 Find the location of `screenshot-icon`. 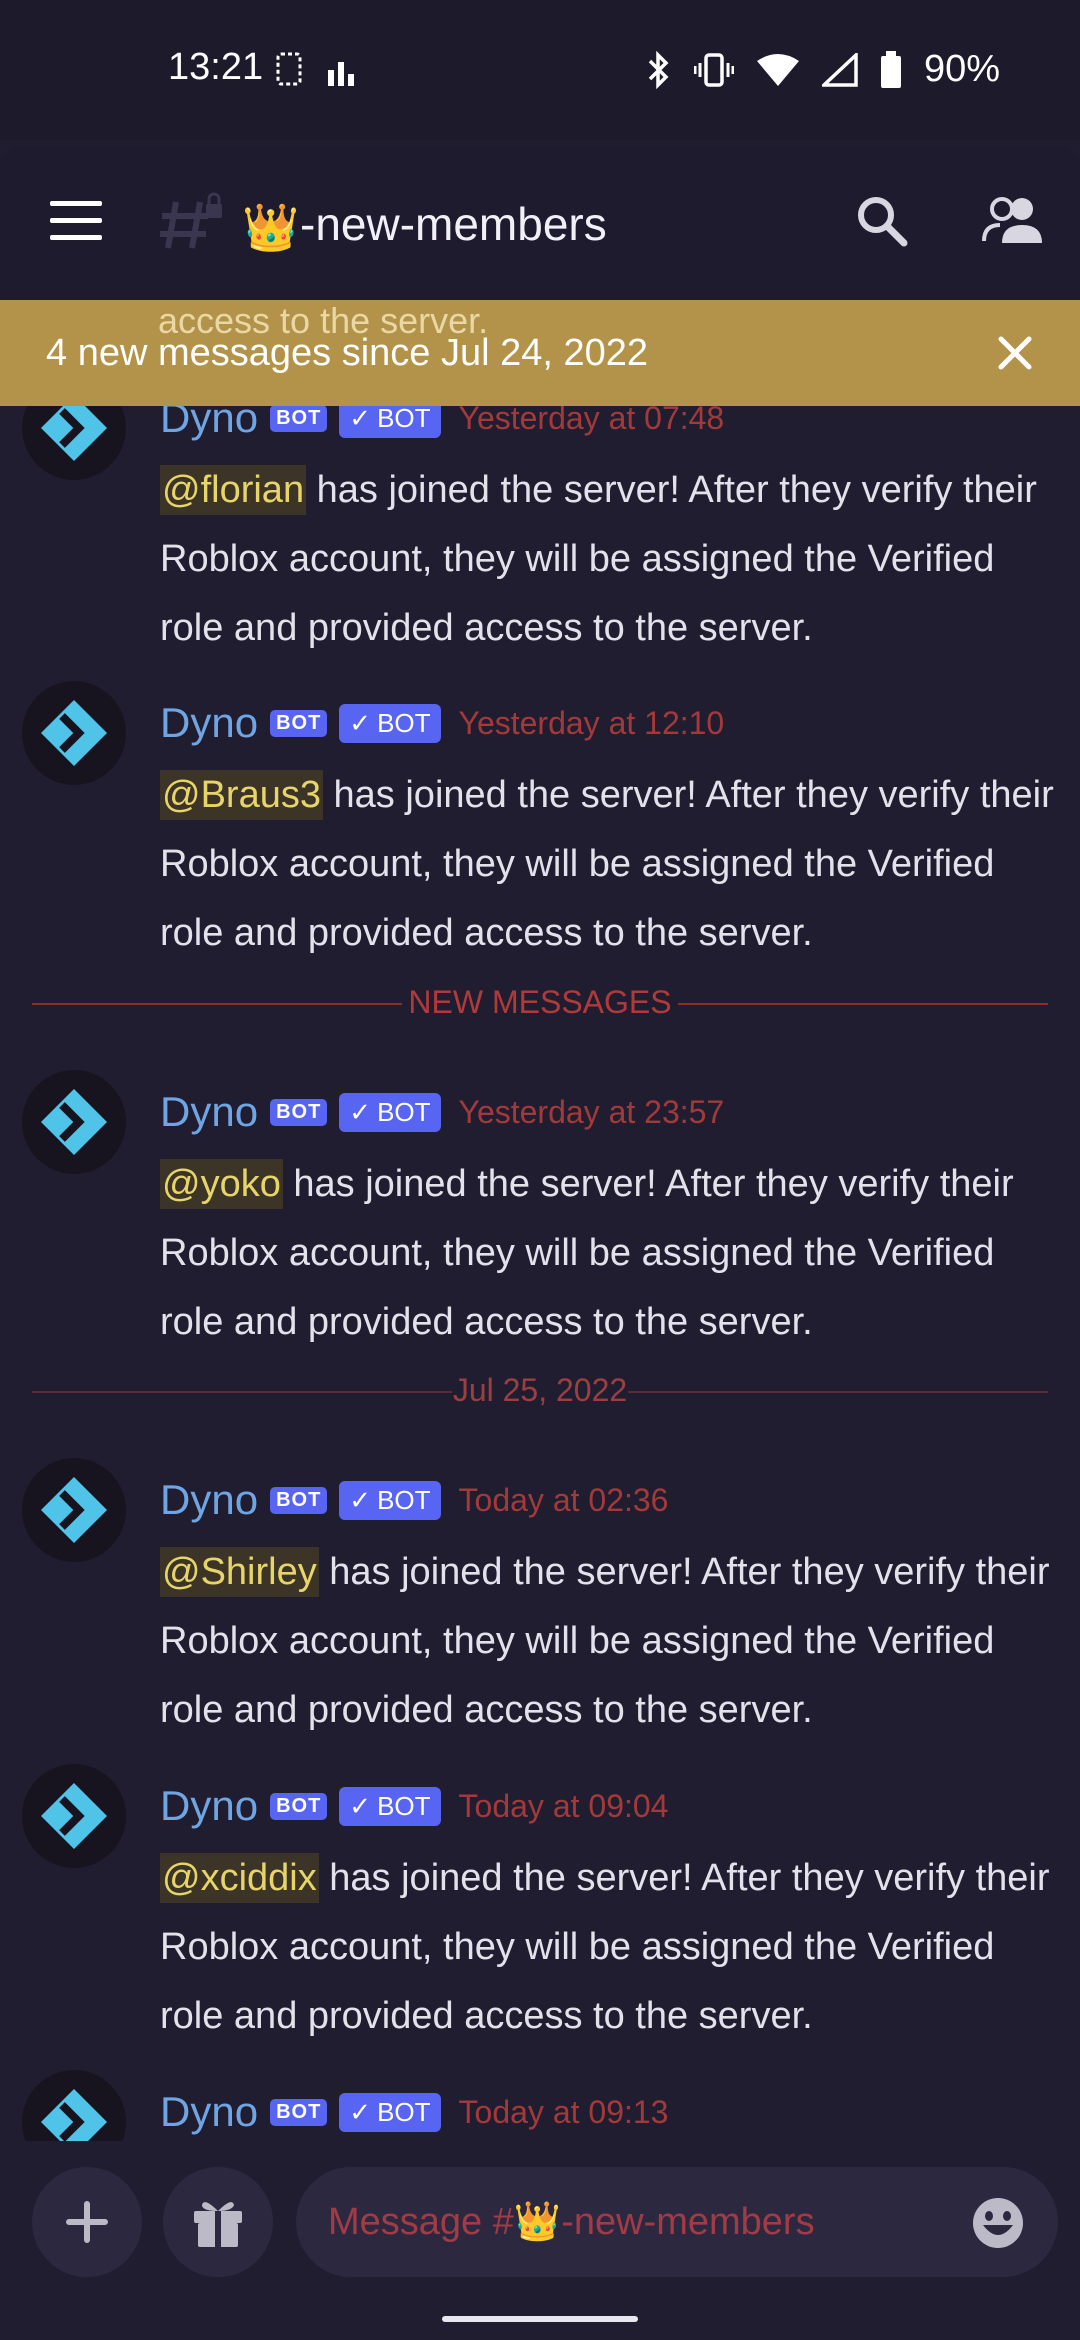

screenshot-icon is located at coordinates (289, 69).